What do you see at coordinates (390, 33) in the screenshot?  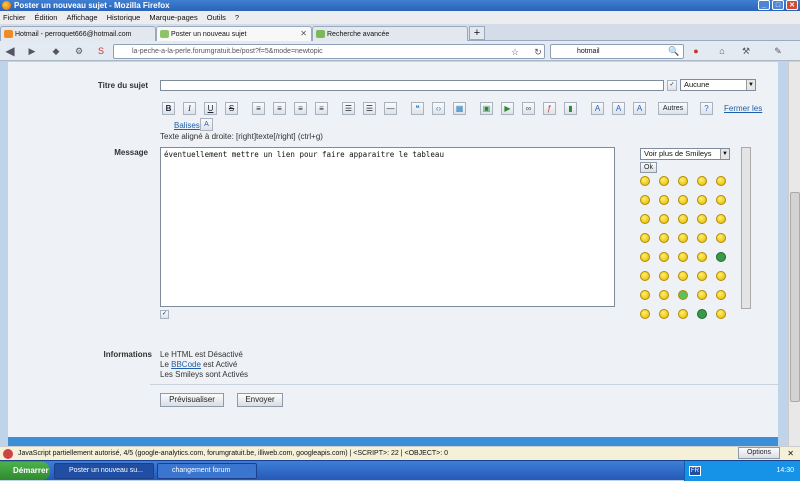 I see `tab-advanced-search: Recherche avancée` at bounding box center [390, 33].